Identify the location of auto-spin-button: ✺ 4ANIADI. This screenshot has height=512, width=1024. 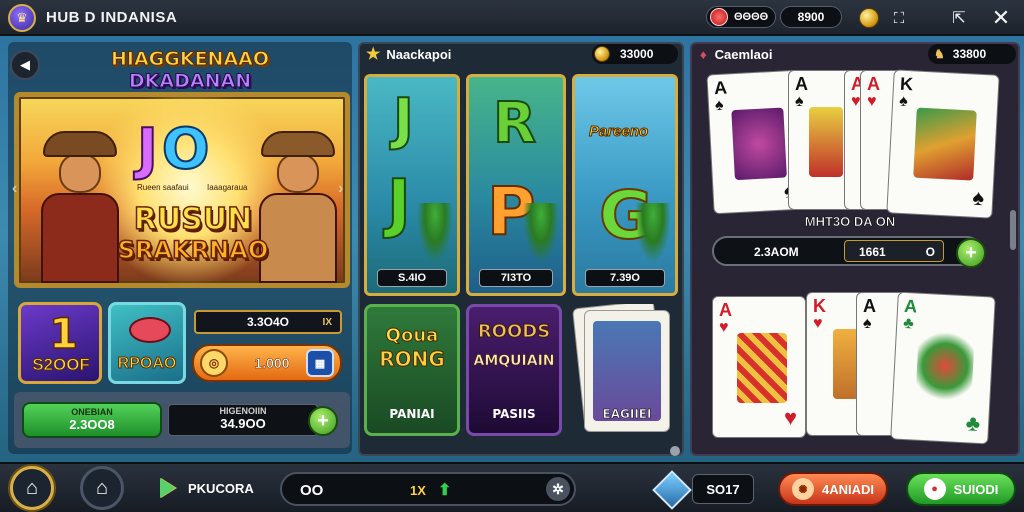
(833, 489).